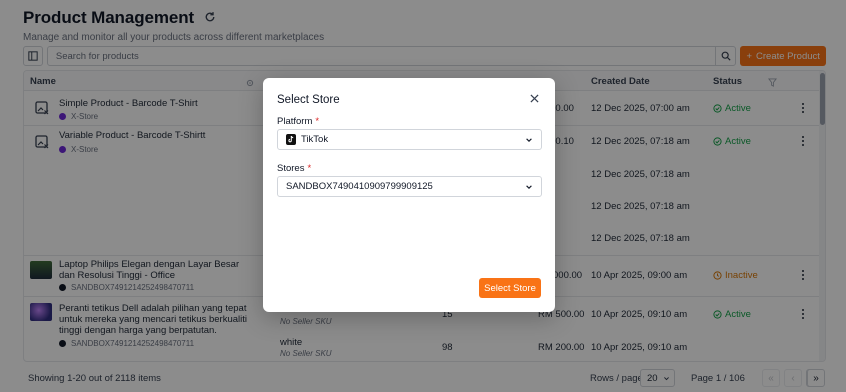 The width and height of the screenshot is (846, 392). I want to click on platform-label: Platform *, so click(298, 121).